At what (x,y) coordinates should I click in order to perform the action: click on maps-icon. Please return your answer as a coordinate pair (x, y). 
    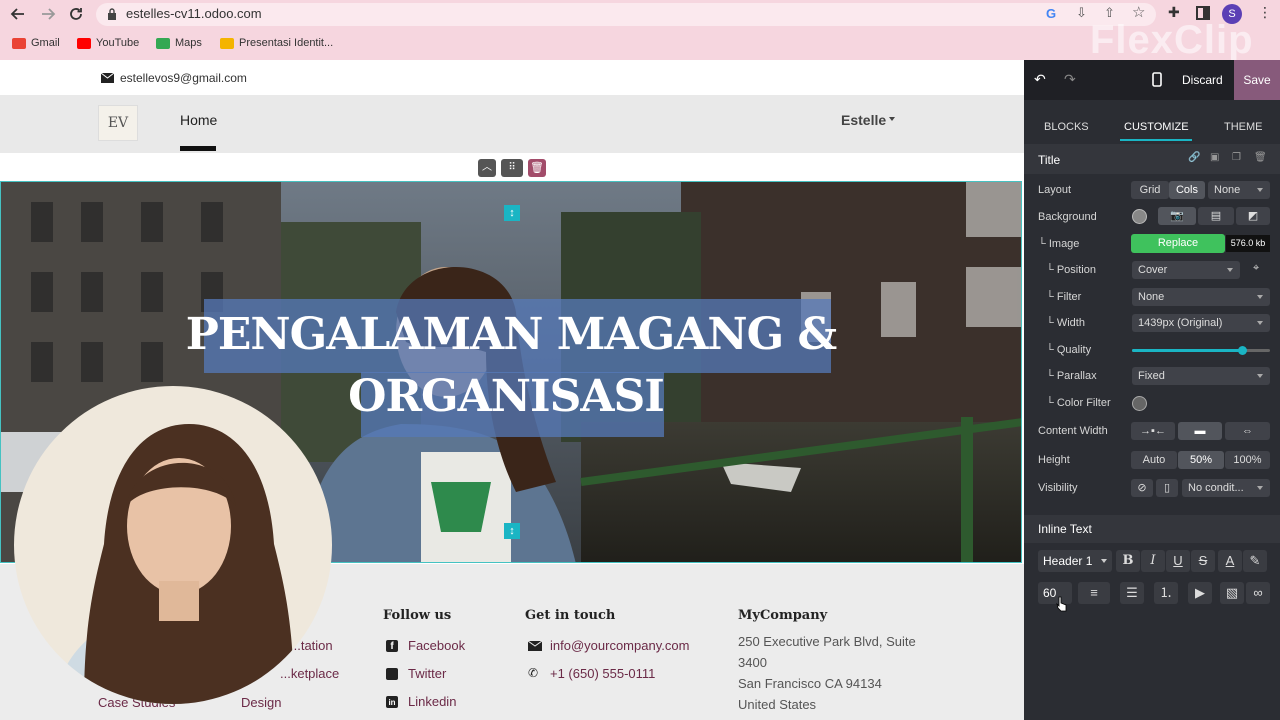
    Looking at the image, I should click on (163, 43).